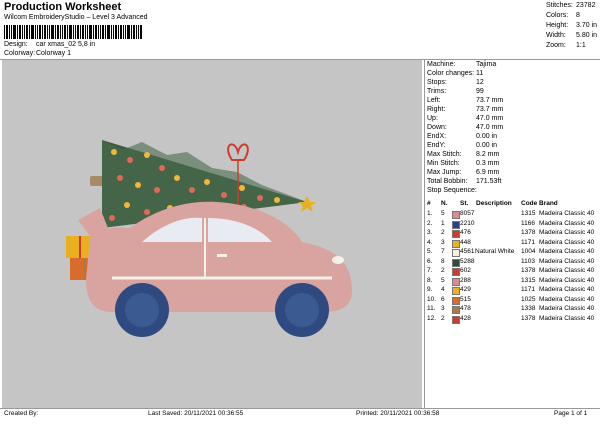 This screenshot has height=424, width=600. Describe the element at coordinates (511, 215) in the screenshot. I see `stop-sequence-row: 1. 5 8057 1315 Madeira Classic 40` at that location.